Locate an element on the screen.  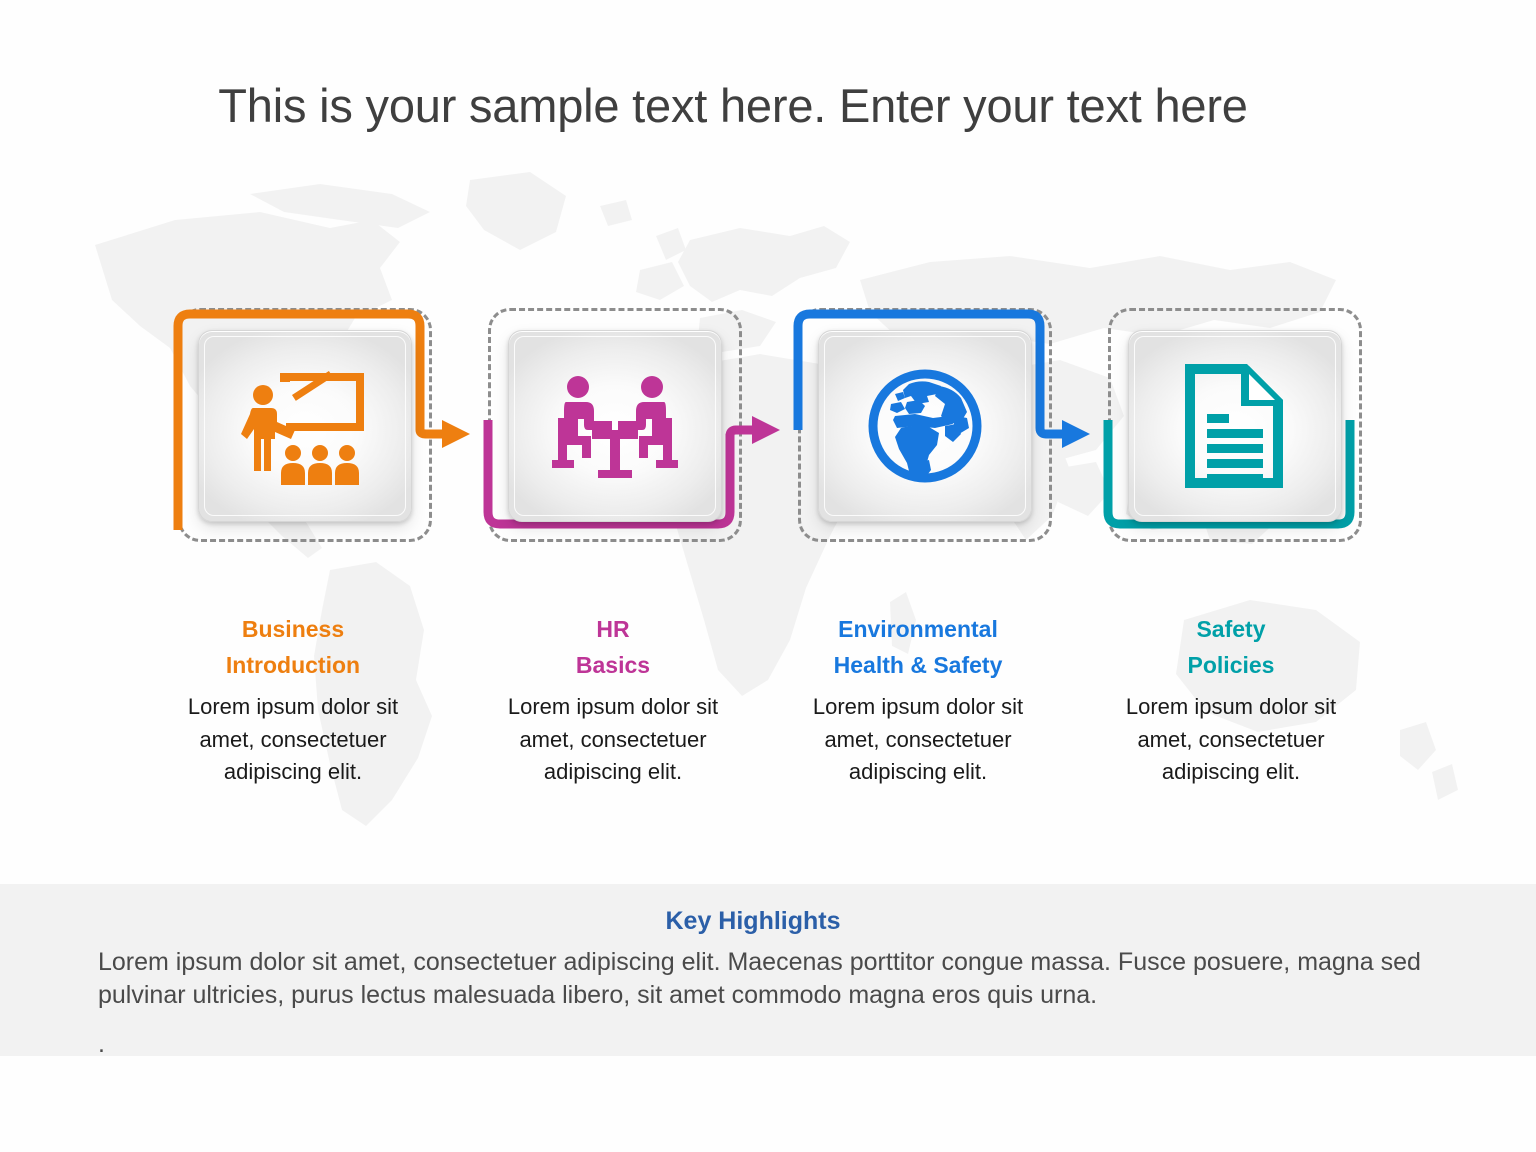
step-heading-line2: Policies is located at coordinates (1231, 664).